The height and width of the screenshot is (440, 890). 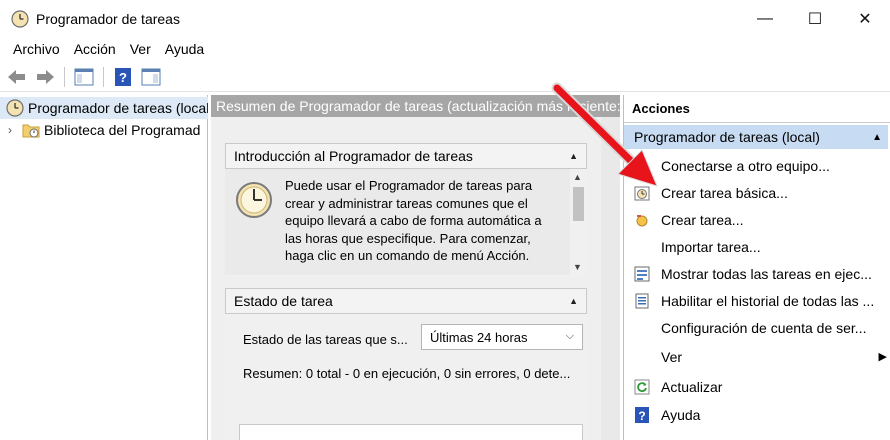 I want to click on action-label: Ayuda, so click(x=681, y=414).